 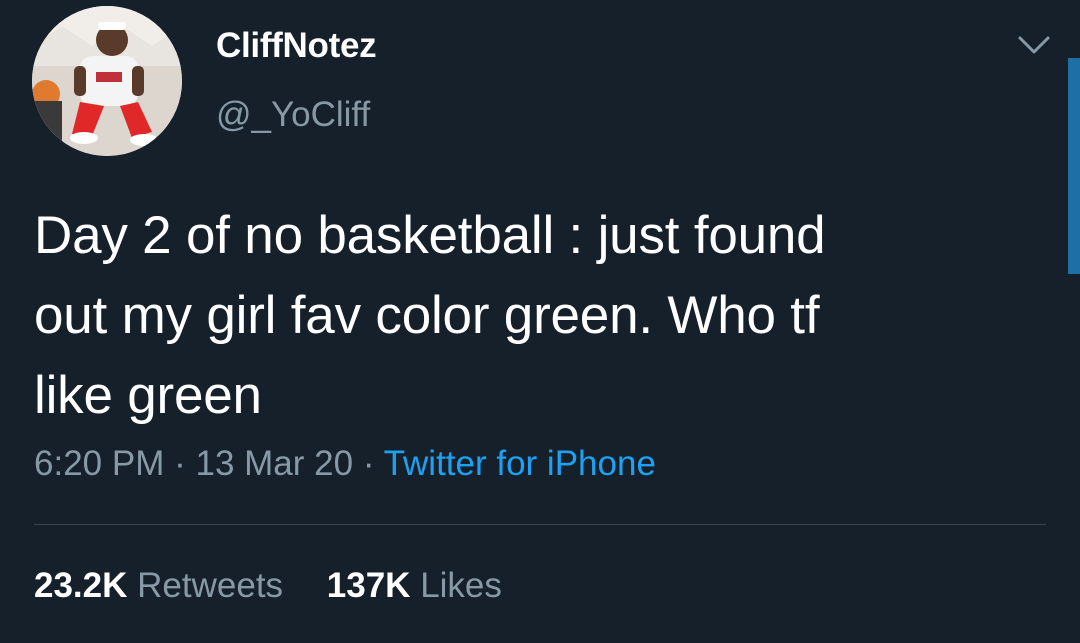 What do you see at coordinates (293, 115) in the screenshot?
I see `author-handle: @_YoCliff` at bounding box center [293, 115].